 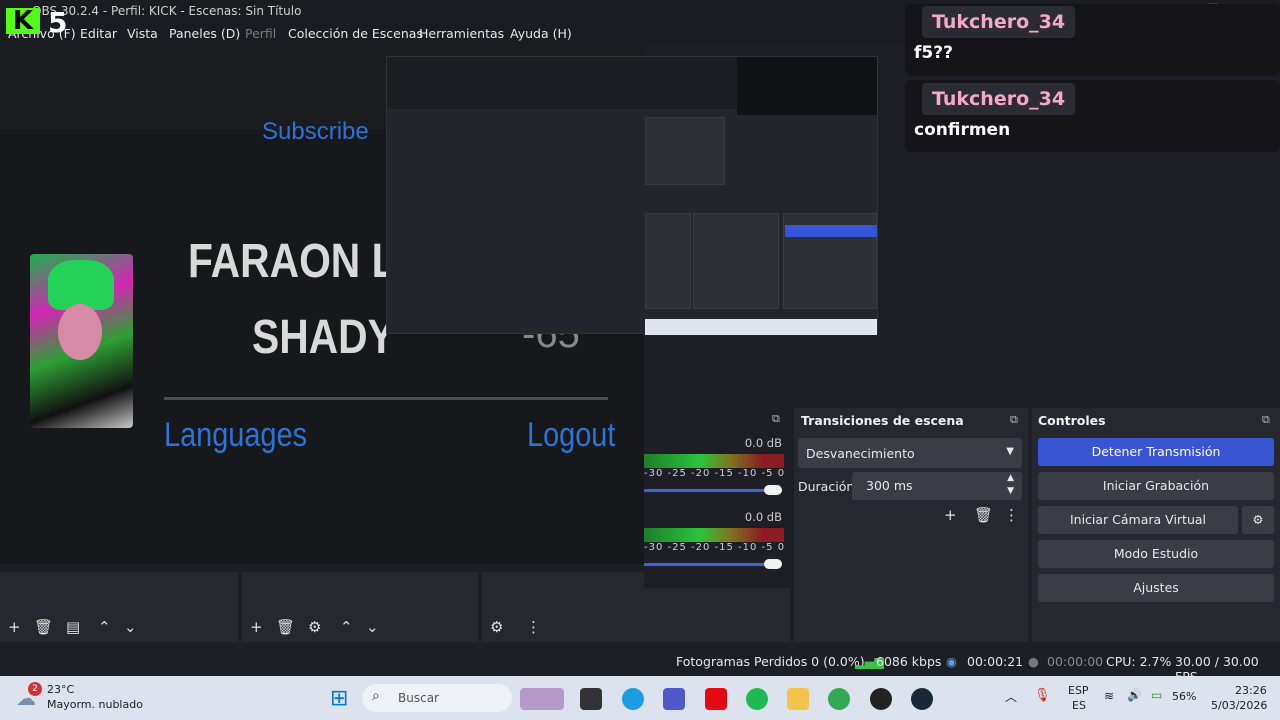 I want to click on nested-taskbar, so click(x=761, y=327).